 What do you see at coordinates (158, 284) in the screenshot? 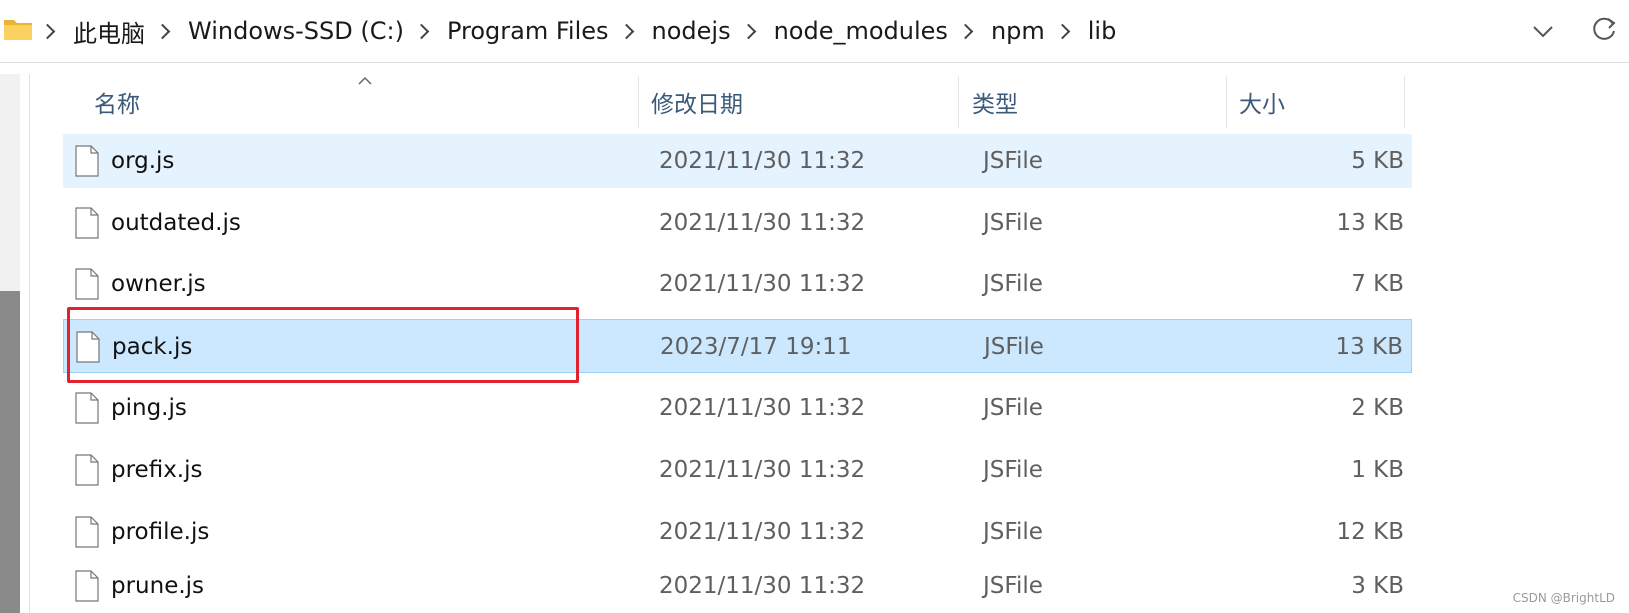
I see `file-name: owner.js` at bounding box center [158, 284].